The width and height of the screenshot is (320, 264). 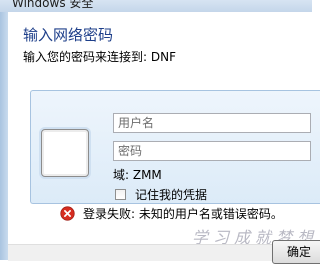 What do you see at coordinates (65, 153) in the screenshot?
I see `user-tile-icon` at bounding box center [65, 153].